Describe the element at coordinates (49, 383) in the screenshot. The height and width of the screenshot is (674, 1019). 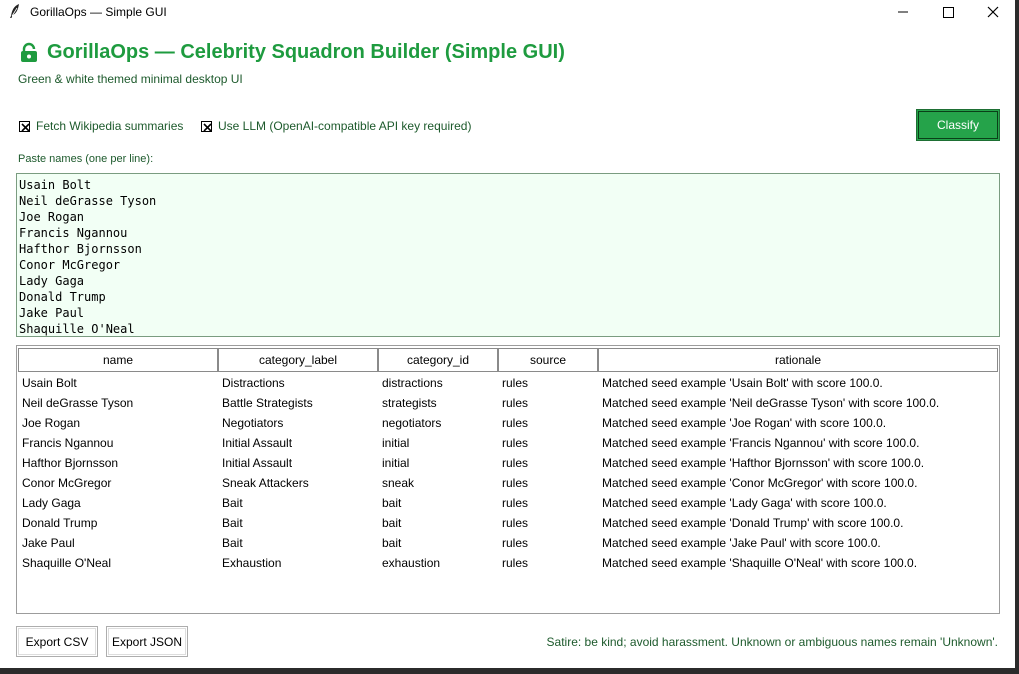
I see `cell-name: Usain Bolt` at that location.